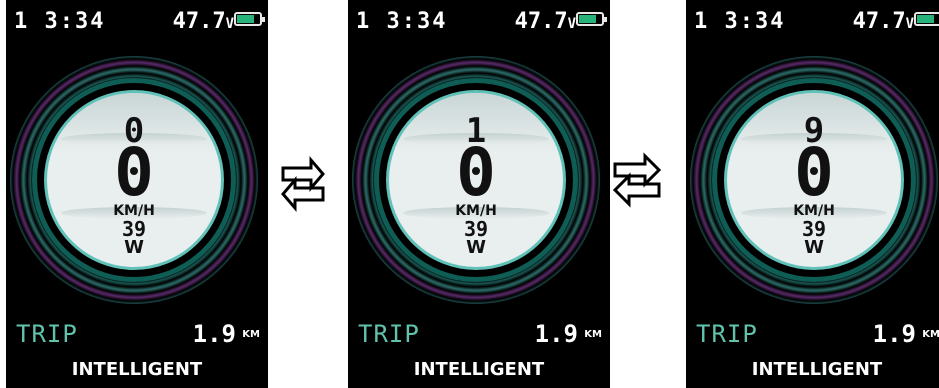 This screenshot has width=939, height=388. I want to click on speed-dial: 0 0 KM/H 39 W, so click(134, 180).